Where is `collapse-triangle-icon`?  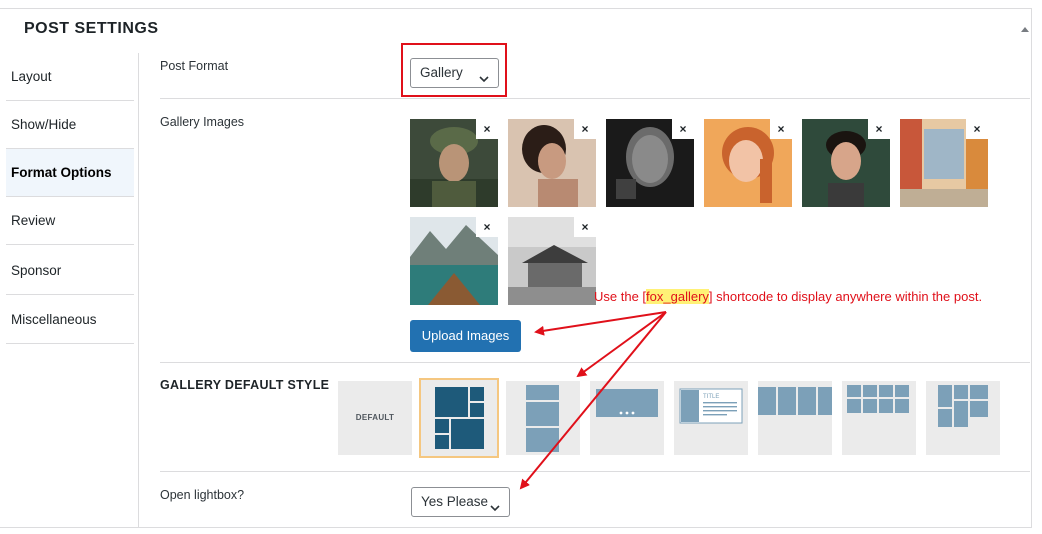
collapse-triangle-icon is located at coordinates (1025, 29).